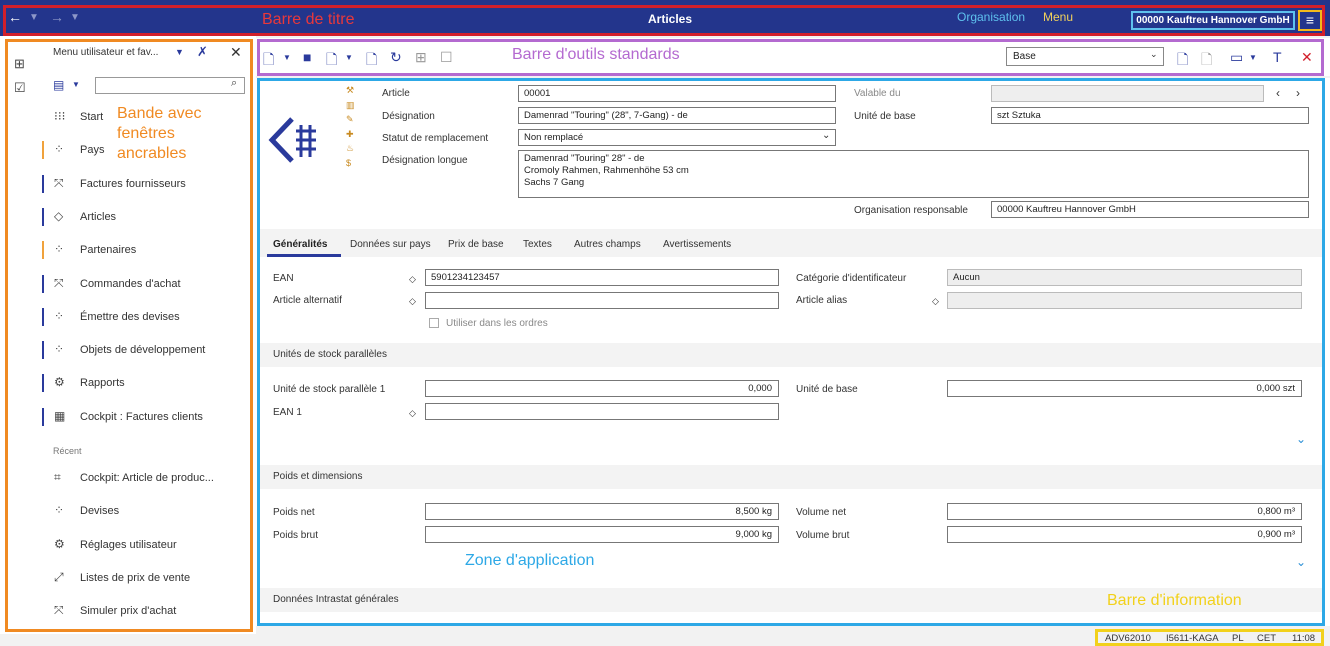  Describe the element at coordinates (1124, 388) in the screenshot. I see `base-unit-quantity-field: 0,000 szt` at that location.